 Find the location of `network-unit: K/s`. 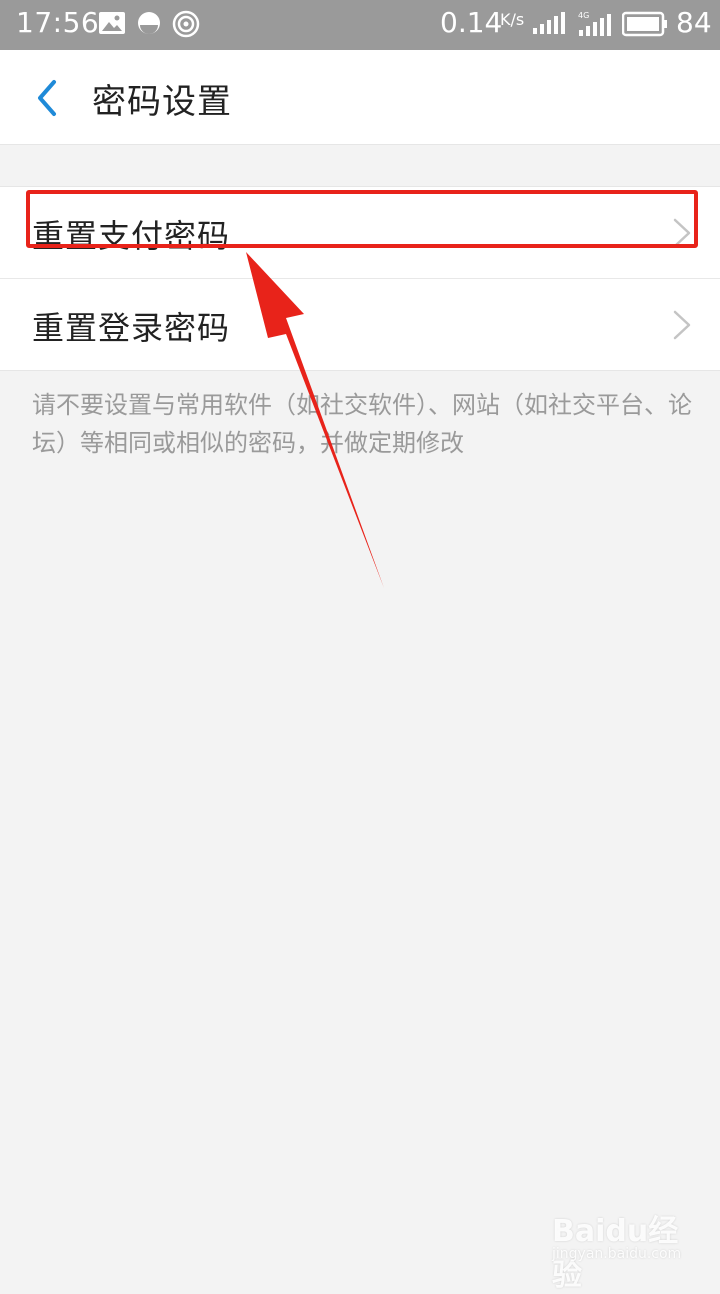

network-unit: K/s is located at coordinates (512, 19).